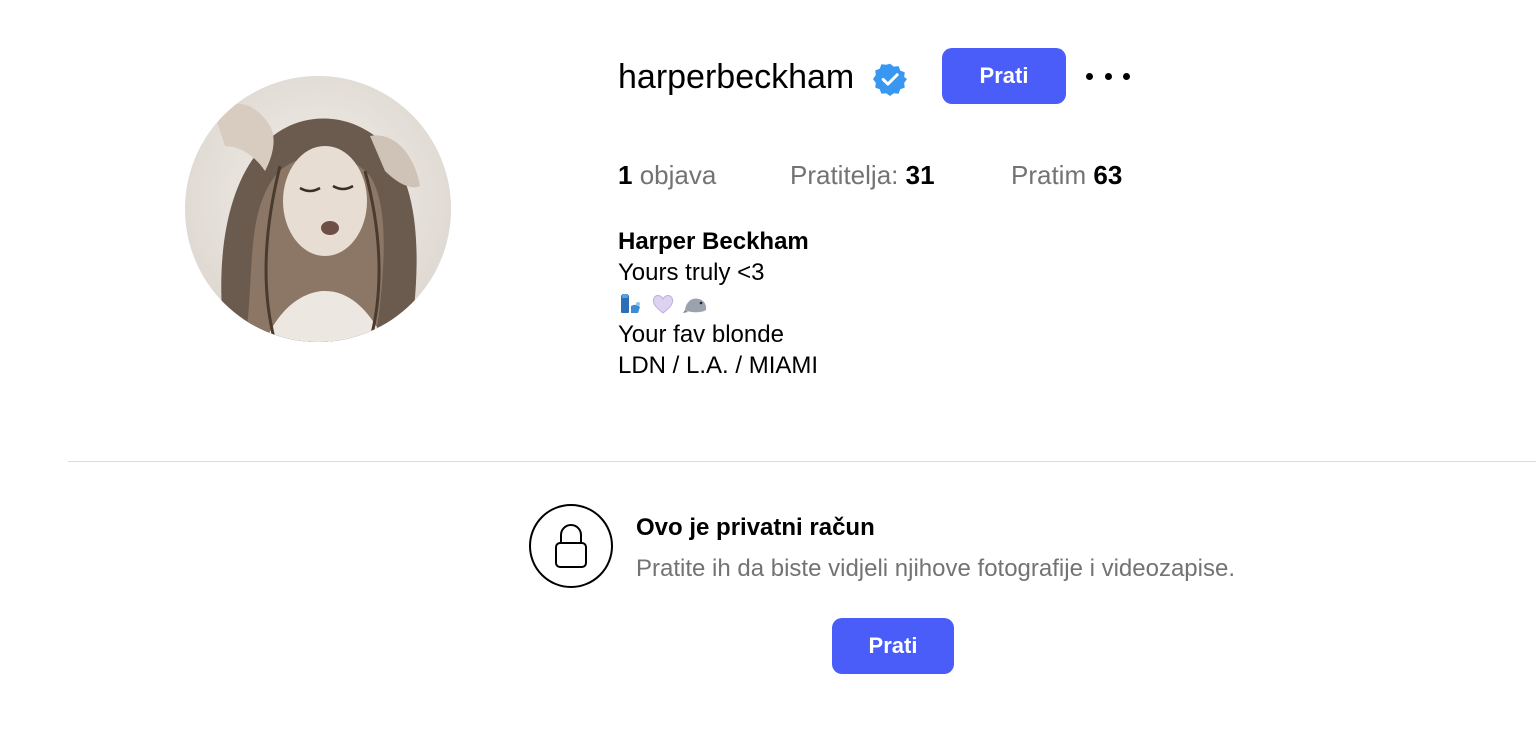 This screenshot has width=1536, height=749. I want to click on lock-icon-container, so click(571, 546).